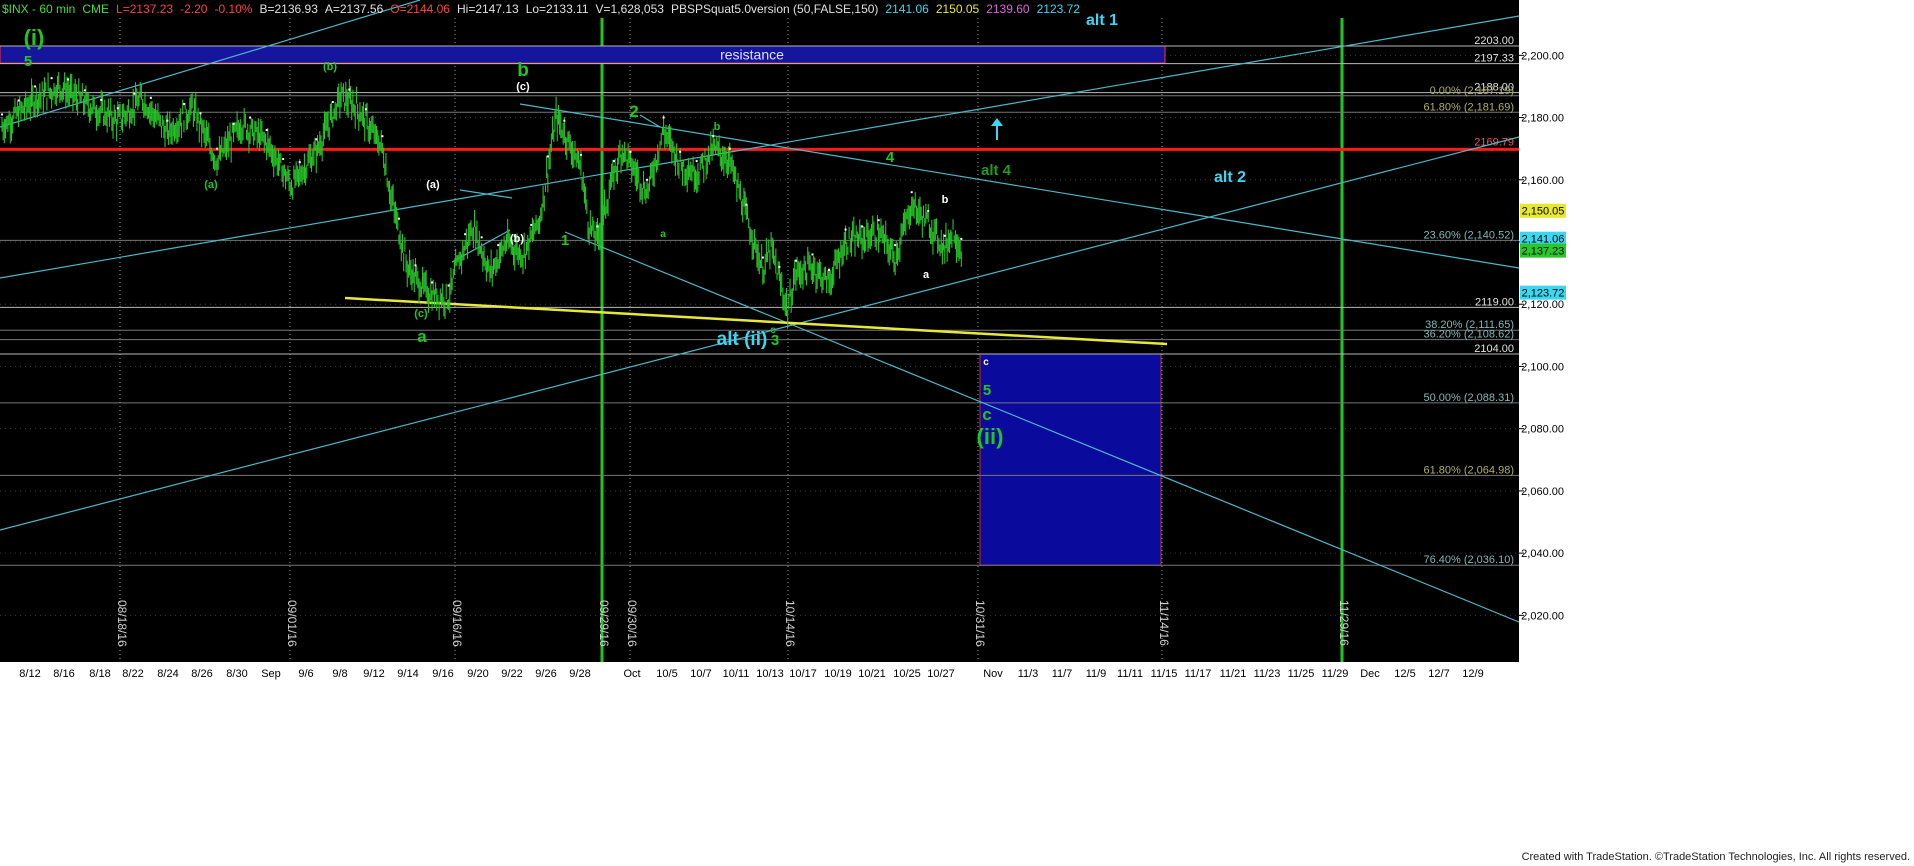  I want to click on vertical-date-label: 11/14/16, so click(1164, 623).